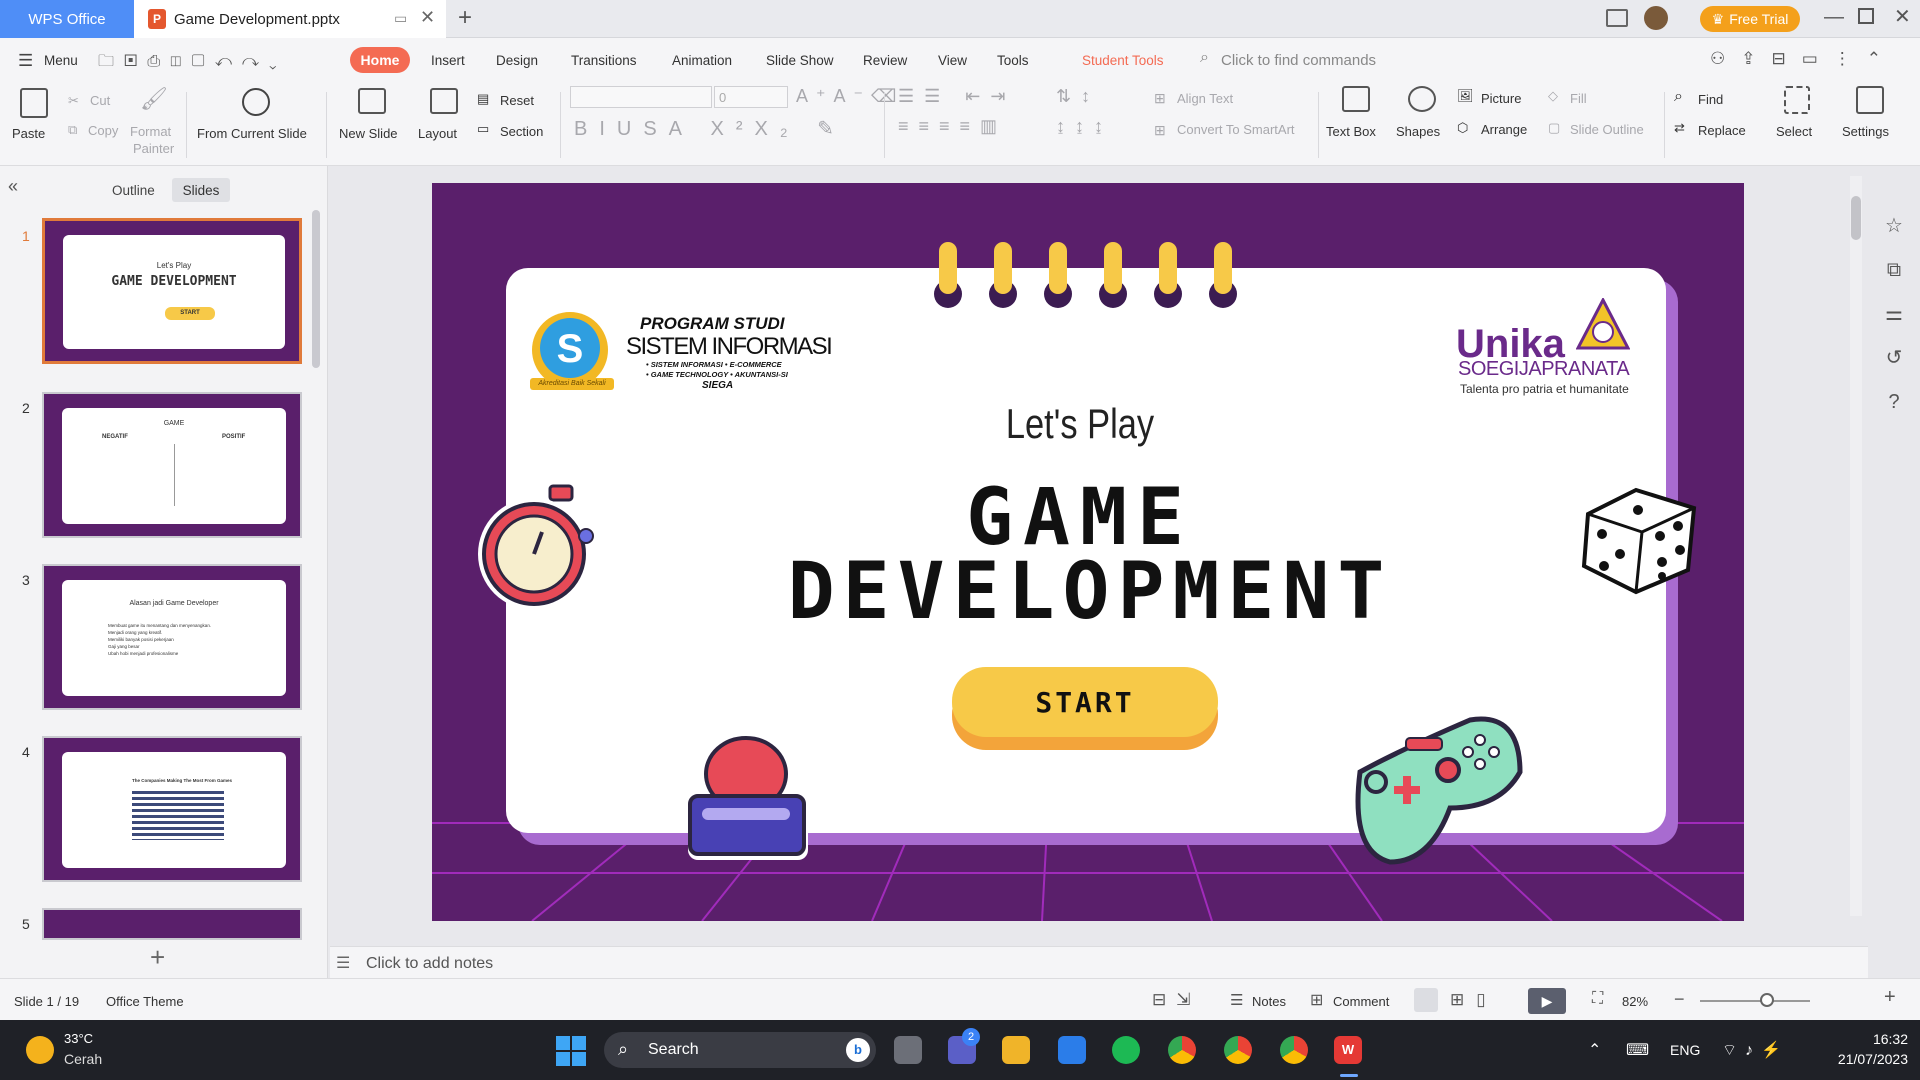 This screenshot has height=1080, width=1920. Describe the element at coordinates (1238, 1050) in the screenshot. I see `chrome-profile-icon` at that location.